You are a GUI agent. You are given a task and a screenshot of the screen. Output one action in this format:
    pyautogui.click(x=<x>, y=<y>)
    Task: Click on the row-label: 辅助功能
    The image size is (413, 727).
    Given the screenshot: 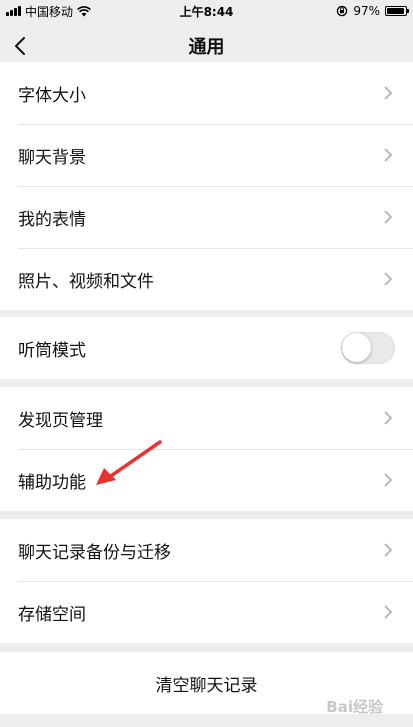 What is the action you would take?
    pyautogui.click(x=52, y=482)
    